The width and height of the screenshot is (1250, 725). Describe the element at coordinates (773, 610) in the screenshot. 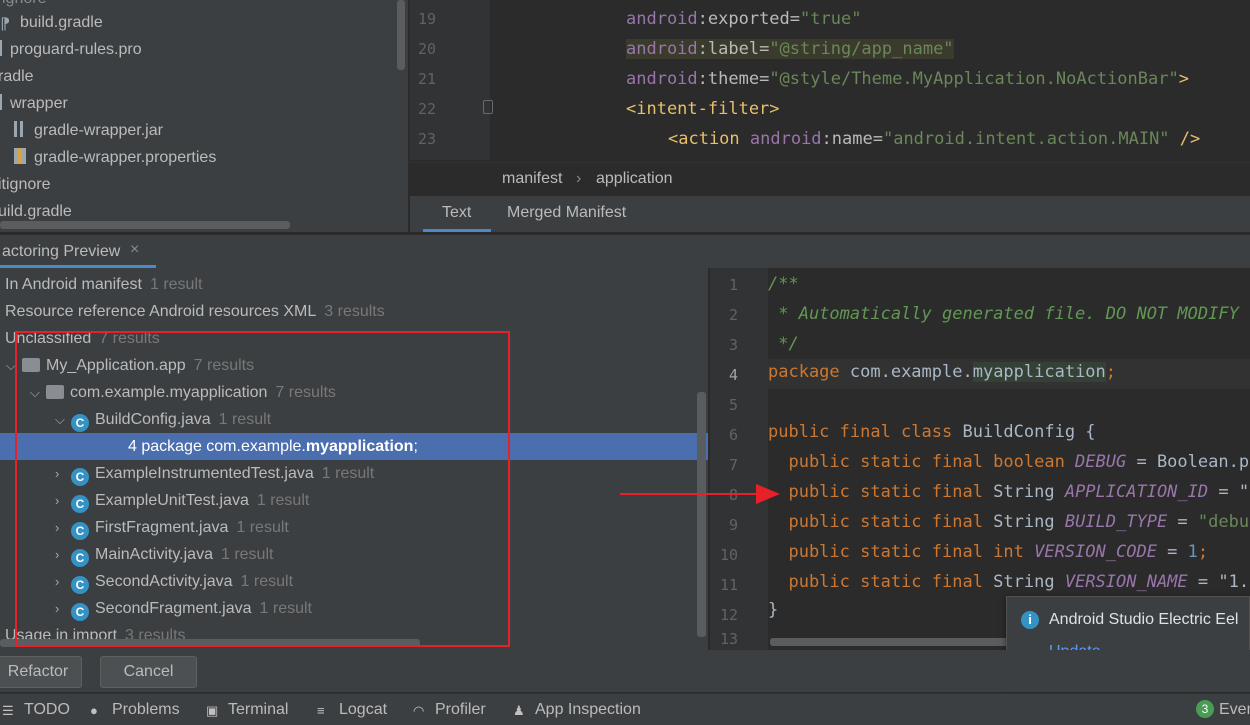

I see `code-line: }` at that location.